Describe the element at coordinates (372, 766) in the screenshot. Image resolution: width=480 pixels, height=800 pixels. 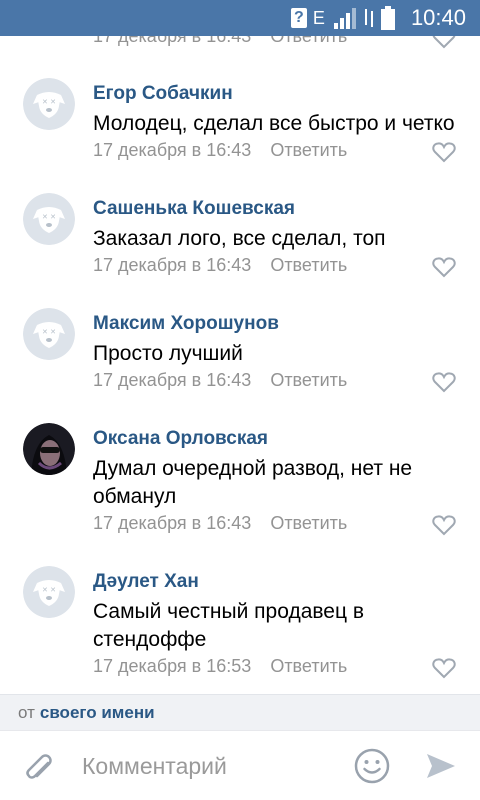
I see `emoji-smile-icon` at that location.